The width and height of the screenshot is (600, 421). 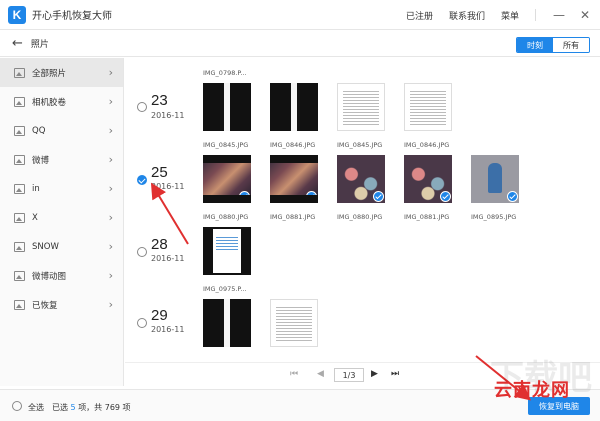 What do you see at coordinates (39, 130) in the screenshot?
I see `sidebar-item-label: QQ` at bounding box center [39, 130].